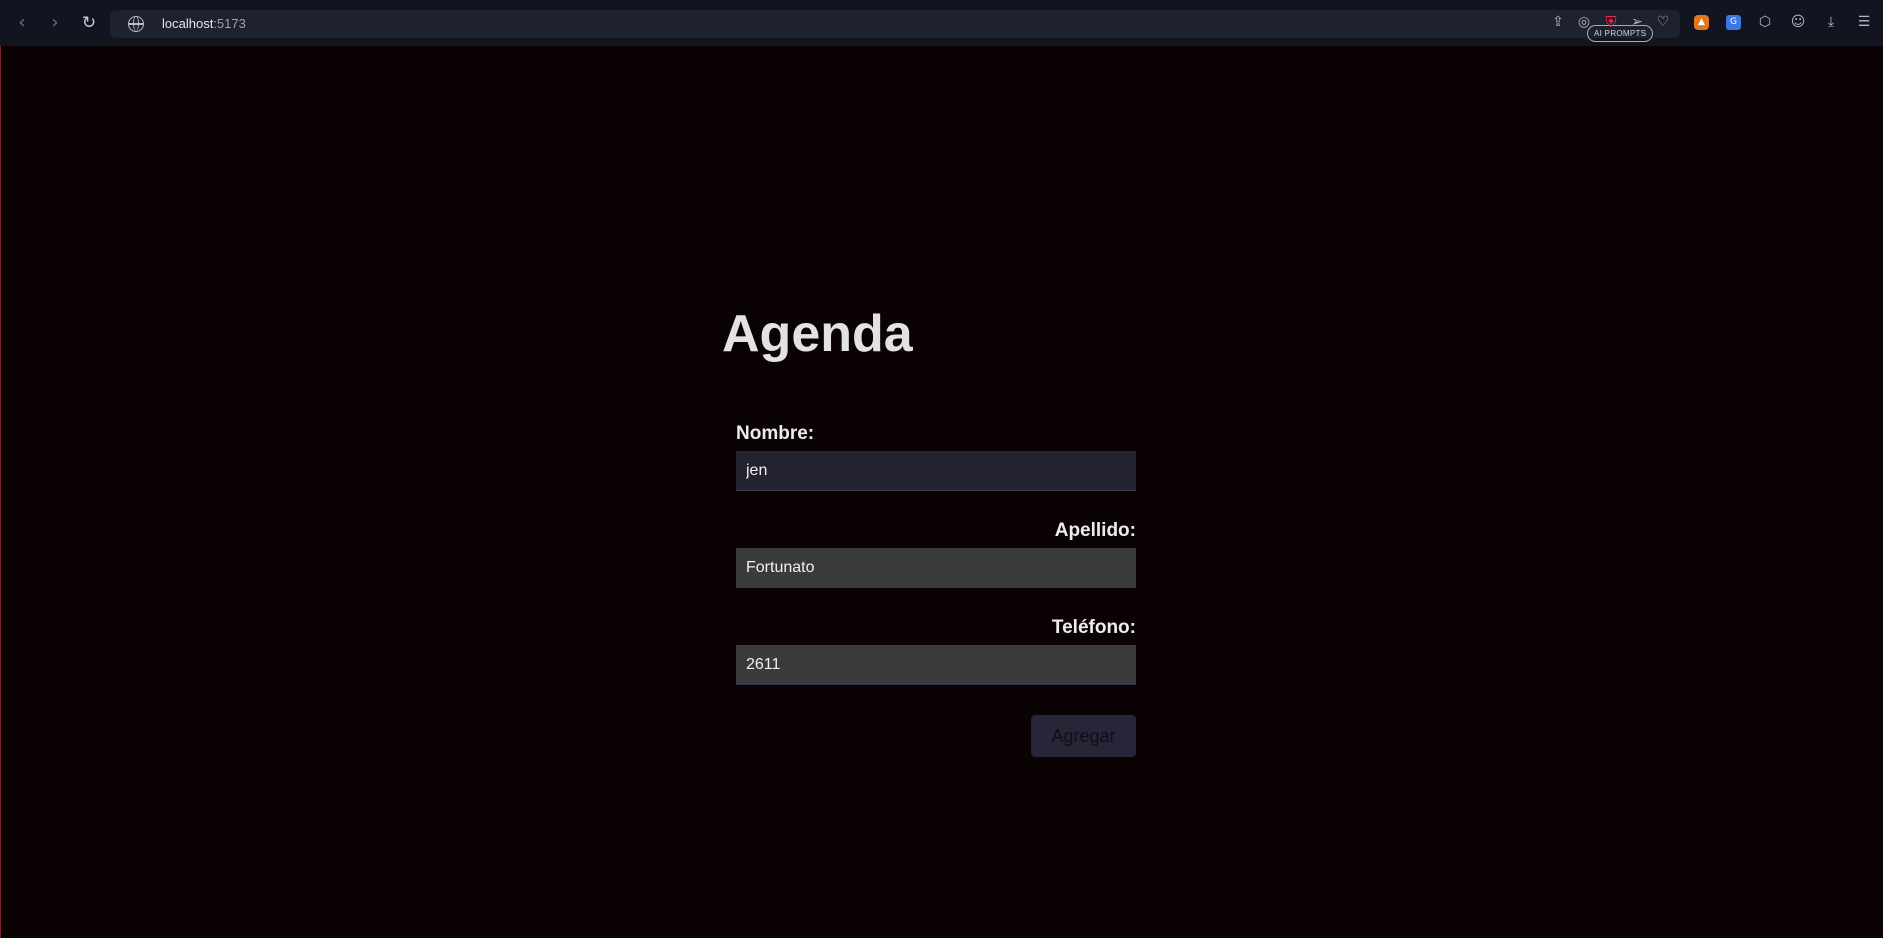 The height and width of the screenshot is (938, 1883). What do you see at coordinates (1765, 22) in the screenshot?
I see `cube-icon: ⬡` at bounding box center [1765, 22].